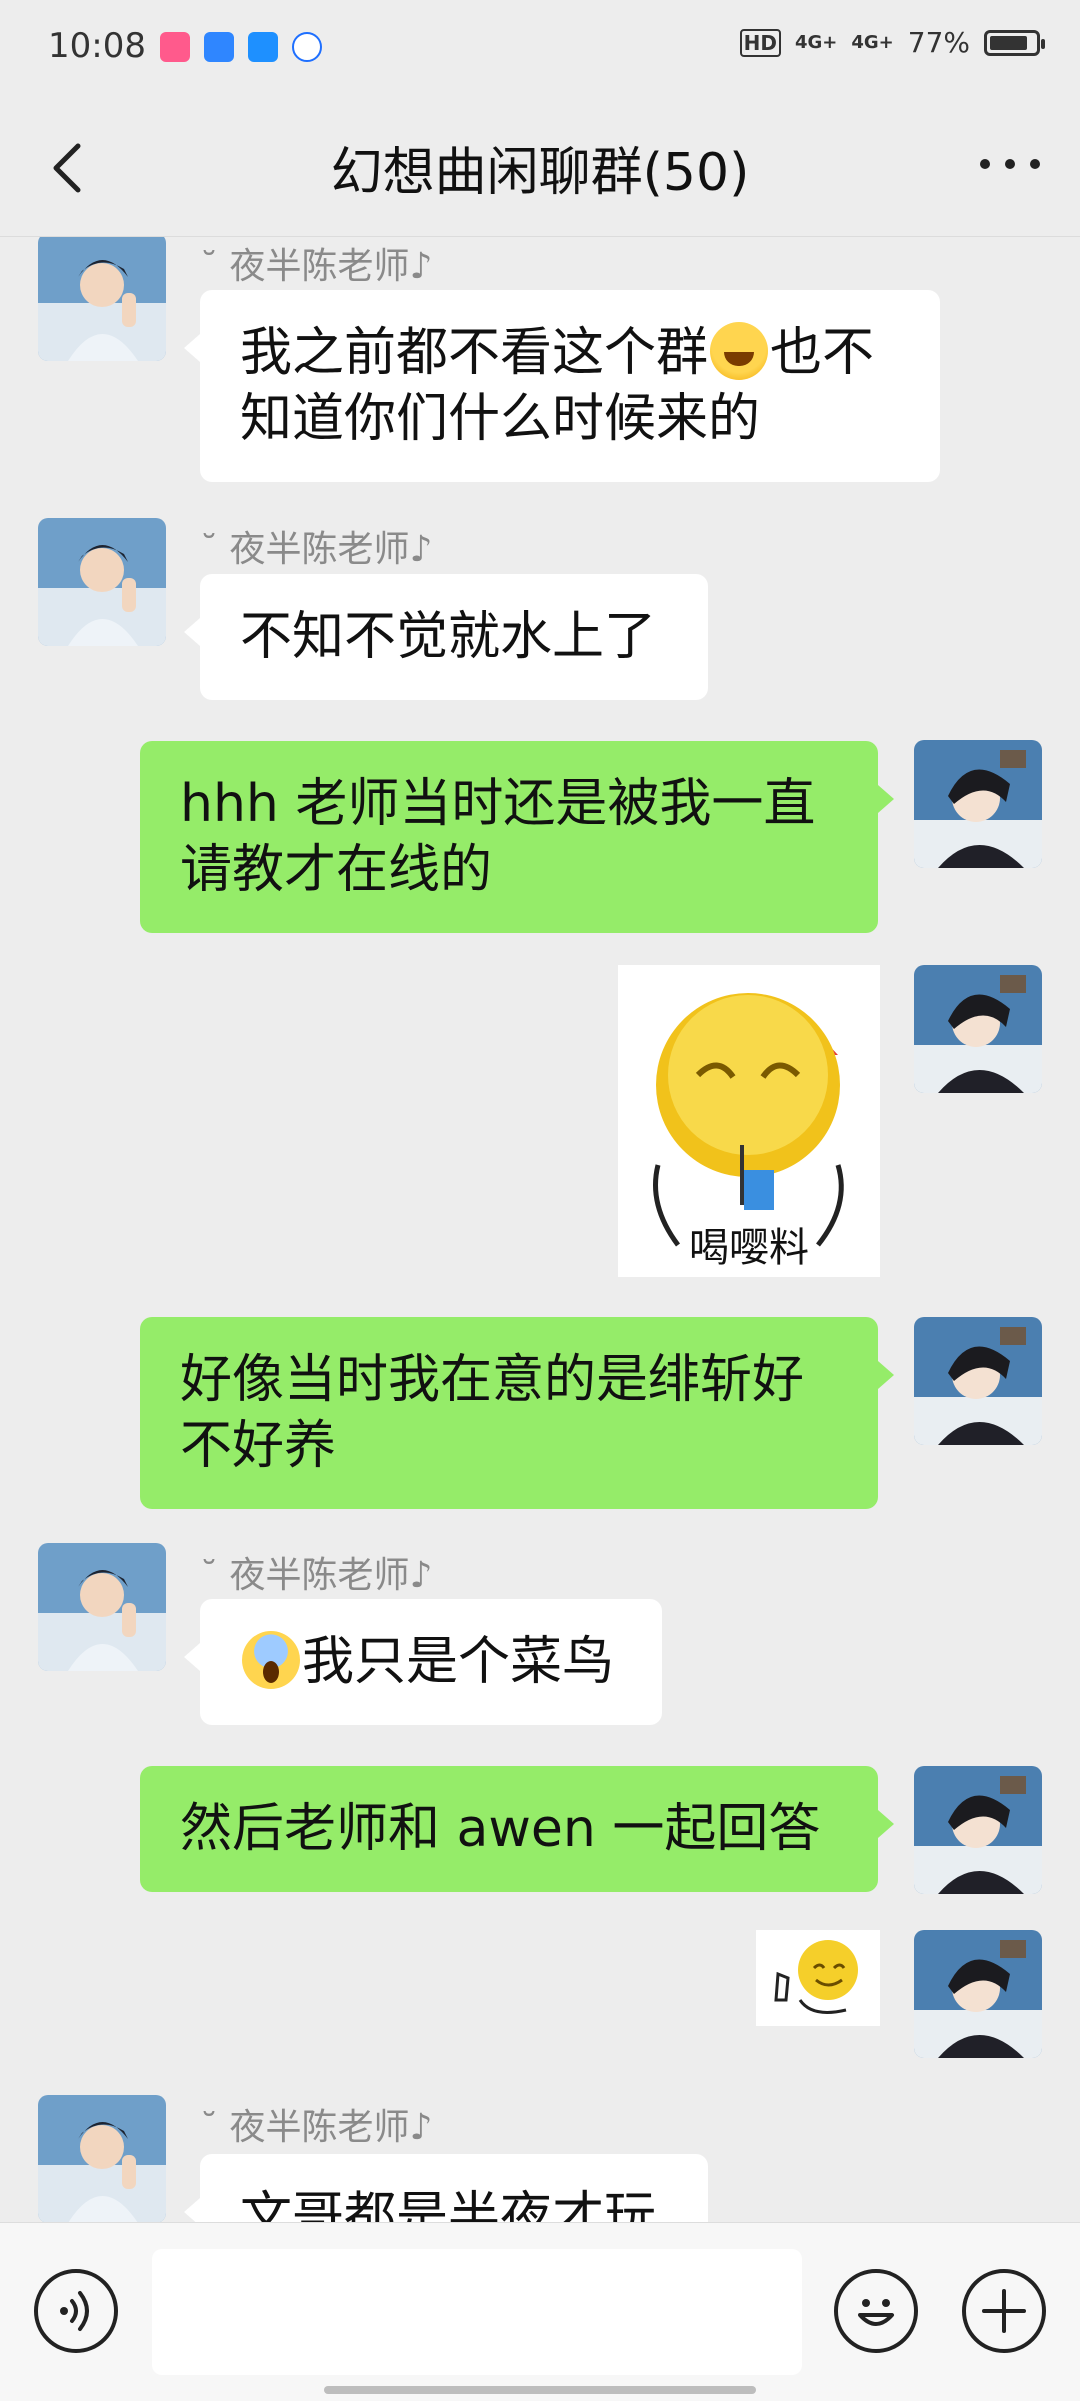 The height and width of the screenshot is (2401, 1080). I want to click on status-bar: 10:08 HD 4G+ 4G+ 77%, so click(540, 50).